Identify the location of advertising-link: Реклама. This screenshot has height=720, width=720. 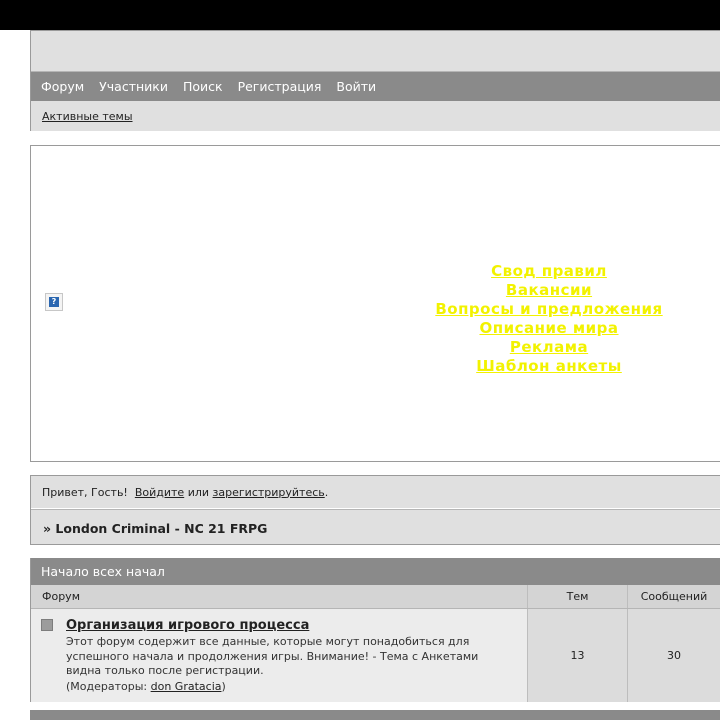
(549, 347).